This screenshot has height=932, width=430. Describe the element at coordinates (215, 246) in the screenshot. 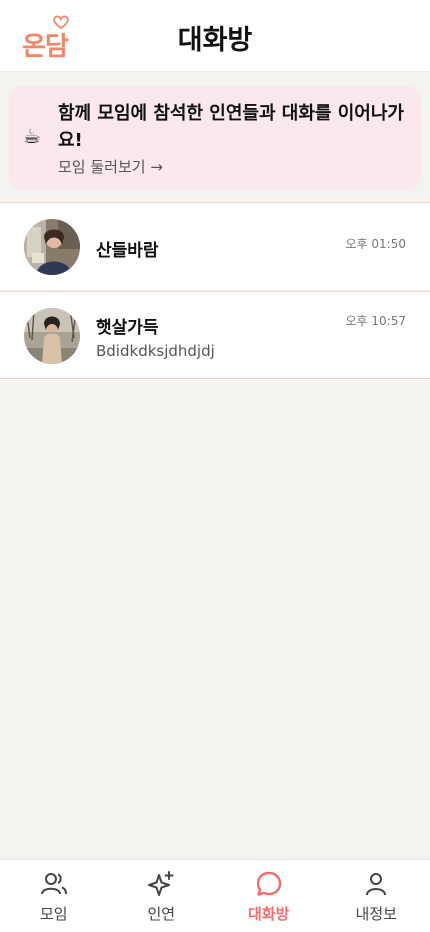

I see `chat-list-item: 산들바람 오후 01:50` at that location.